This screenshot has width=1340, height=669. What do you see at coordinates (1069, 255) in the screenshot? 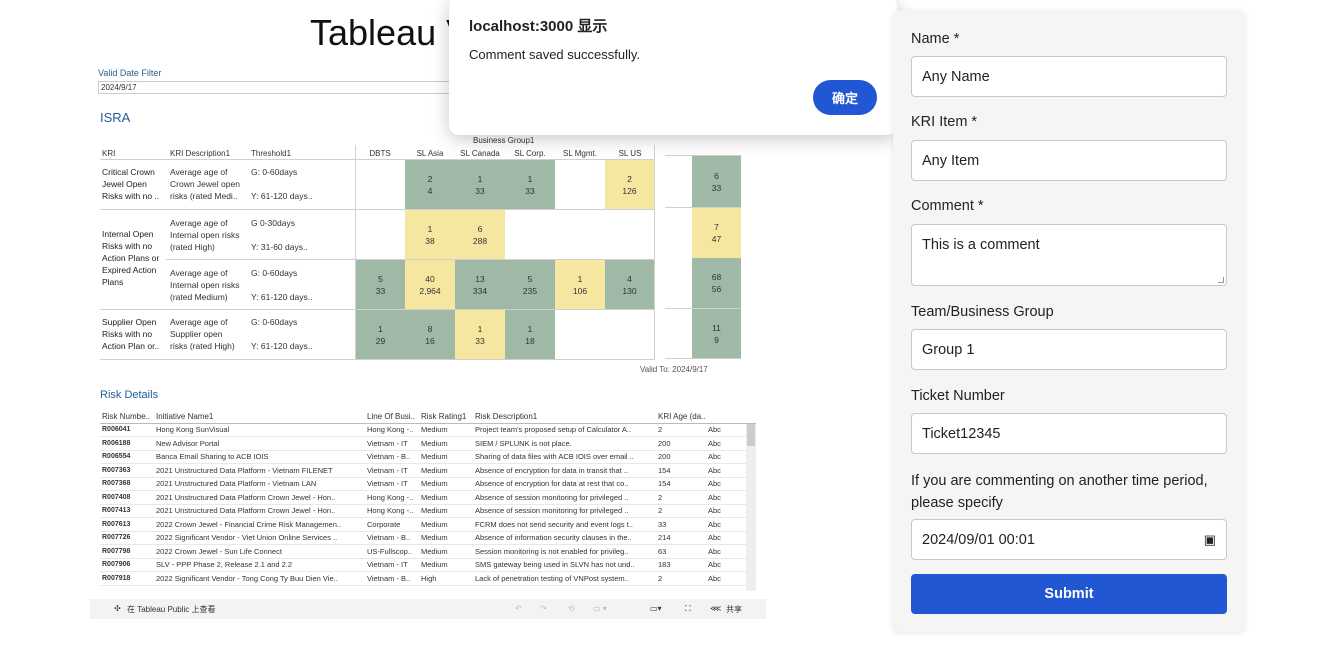
I see `comment-field: This is a comment` at bounding box center [1069, 255].